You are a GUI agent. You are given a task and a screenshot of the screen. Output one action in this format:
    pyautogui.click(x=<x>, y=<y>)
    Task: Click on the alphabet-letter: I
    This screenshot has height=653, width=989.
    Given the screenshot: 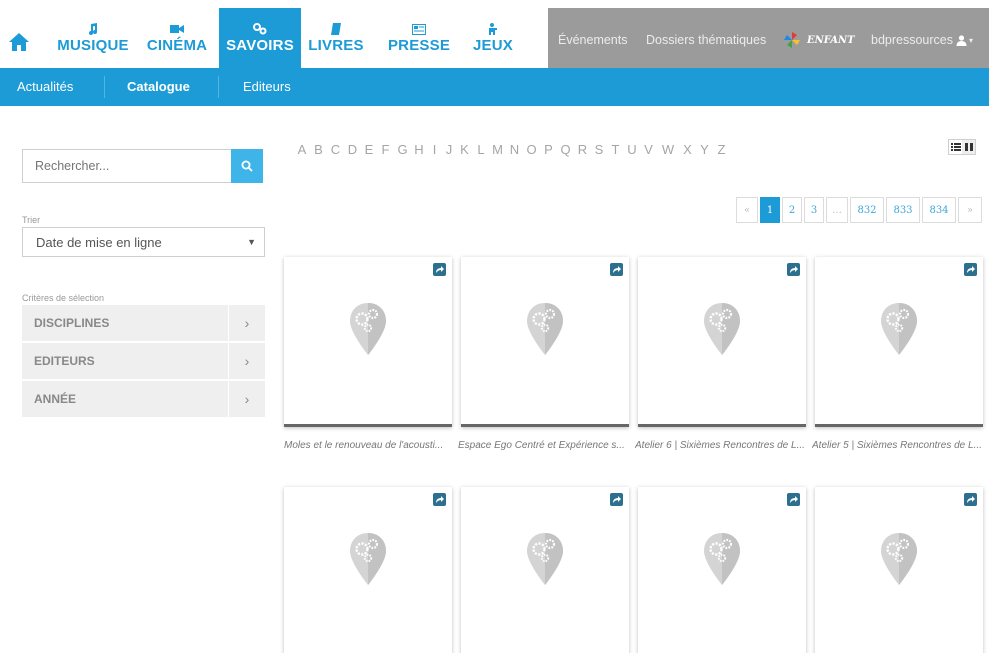 What is the action you would take?
    pyautogui.click(x=434, y=149)
    